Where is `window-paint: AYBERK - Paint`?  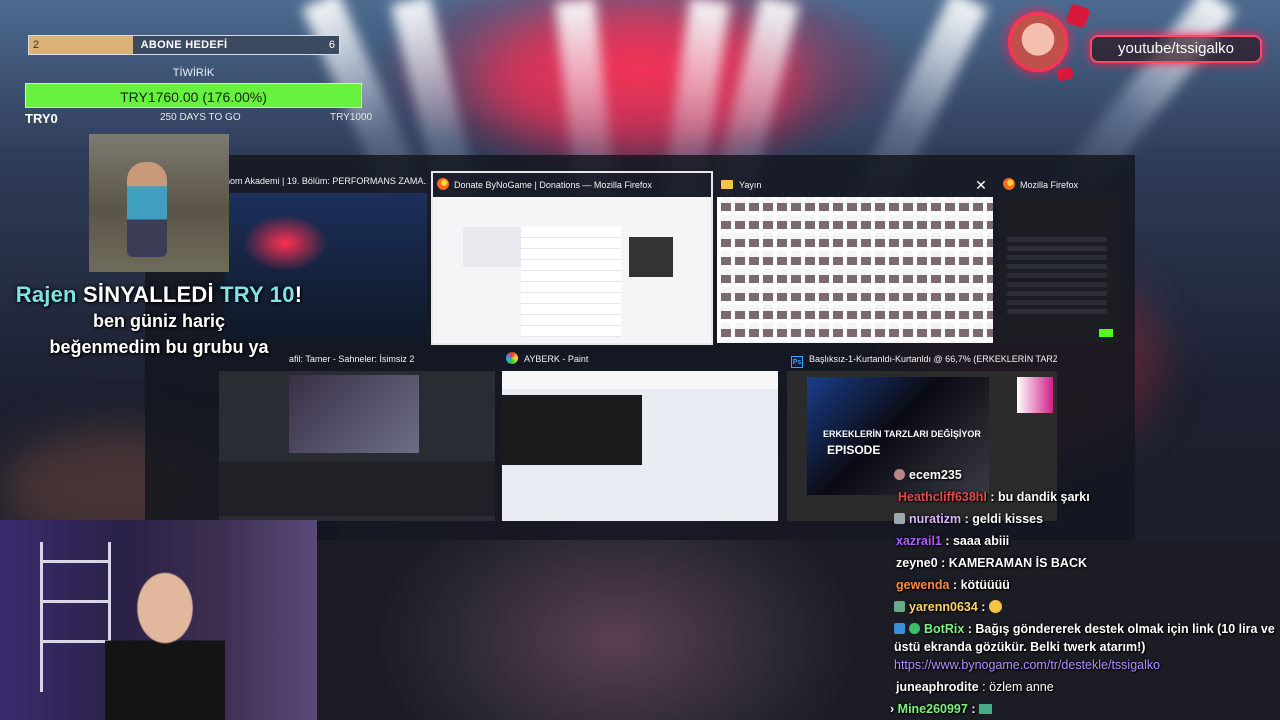
window-paint: AYBERK - Paint is located at coordinates (640, 434).